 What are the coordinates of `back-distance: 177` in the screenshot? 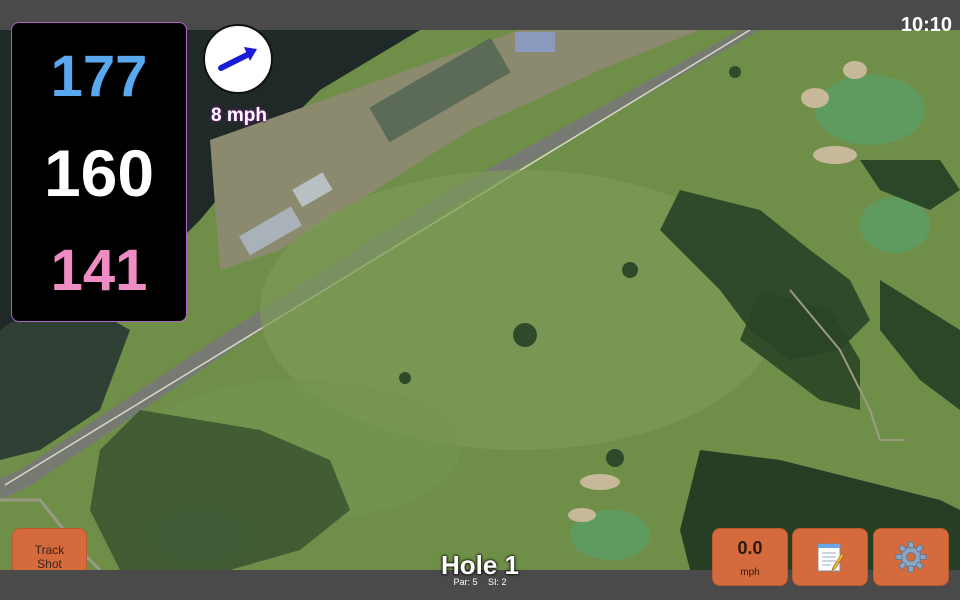 It's located at (99, 76).